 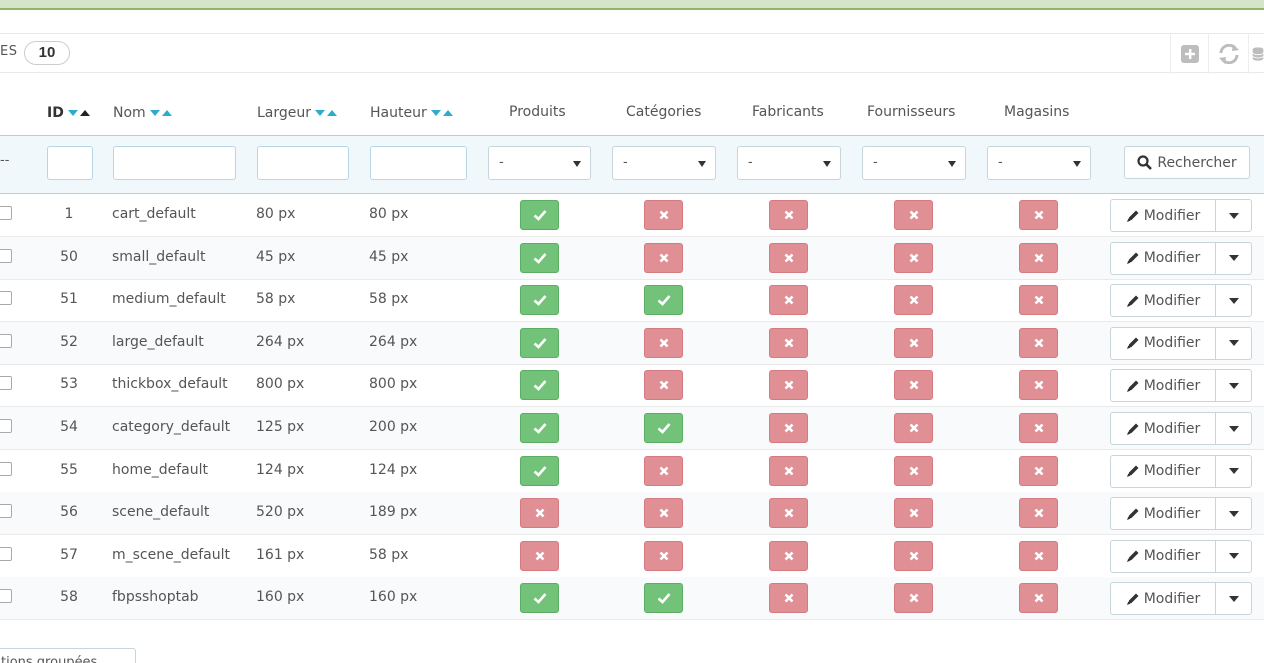 I want to click on filter-products-select: -, so click(x=539, y=163).